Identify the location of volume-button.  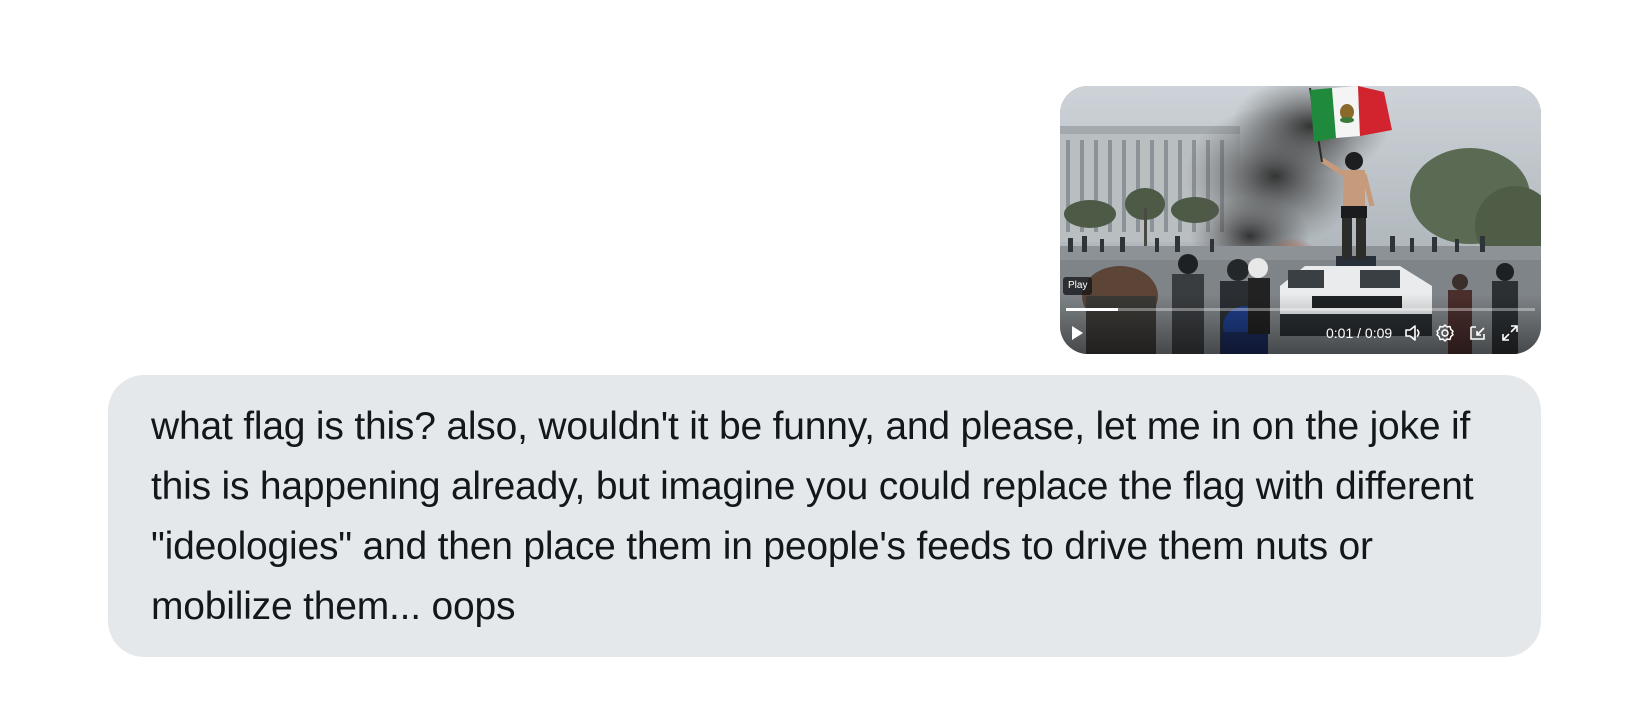
(1413, 333).